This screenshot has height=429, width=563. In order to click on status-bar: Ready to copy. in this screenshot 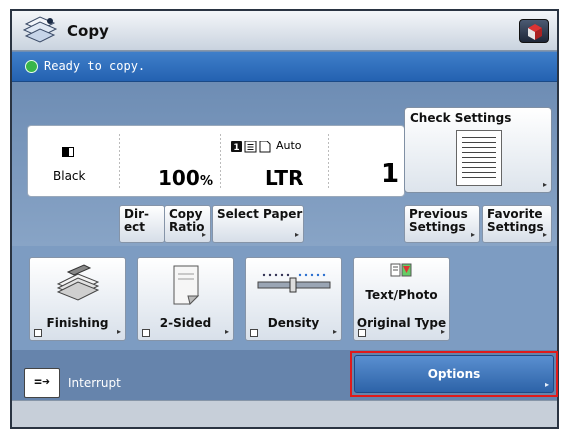, I will do `click(284, 67)`.